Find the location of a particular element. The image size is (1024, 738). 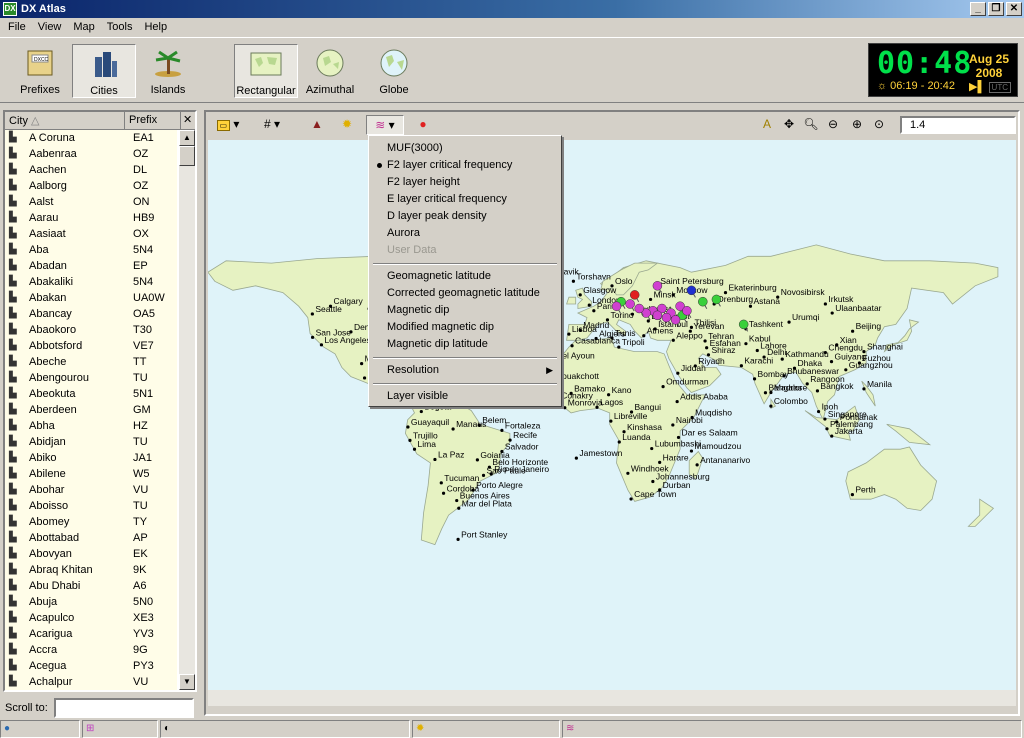

city-label: Sao Paulo is located at coordinates (506, 470).